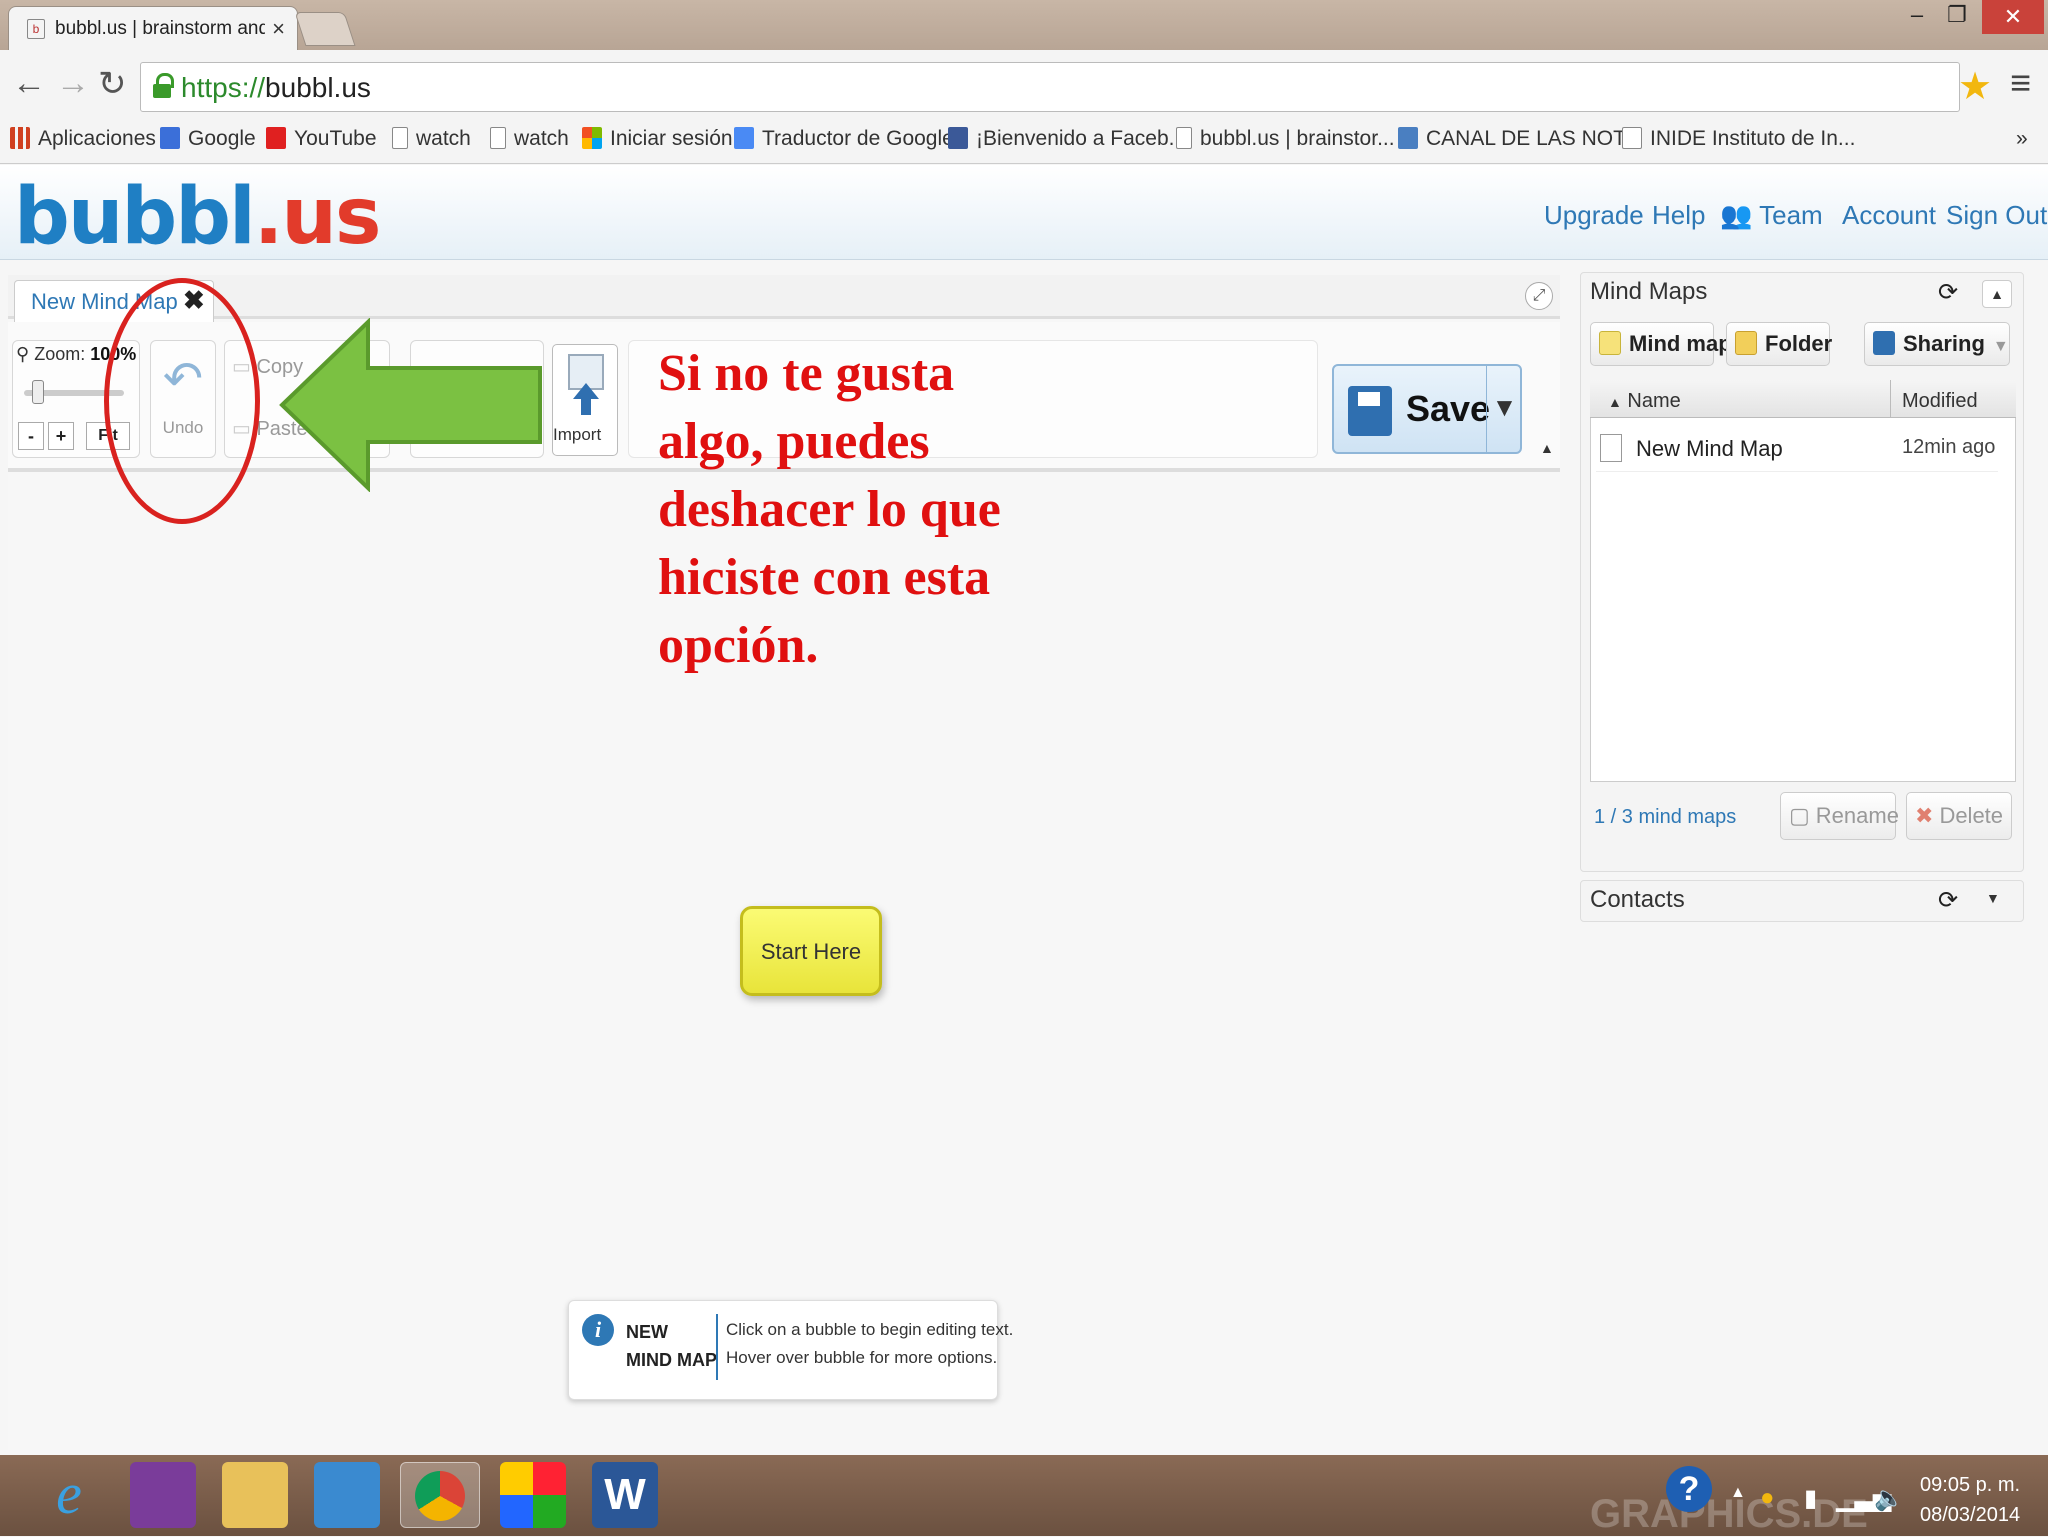 The width and height of the screenshot is (2048, 1537). I want to click on network-app-icon, so click(163, 1495).